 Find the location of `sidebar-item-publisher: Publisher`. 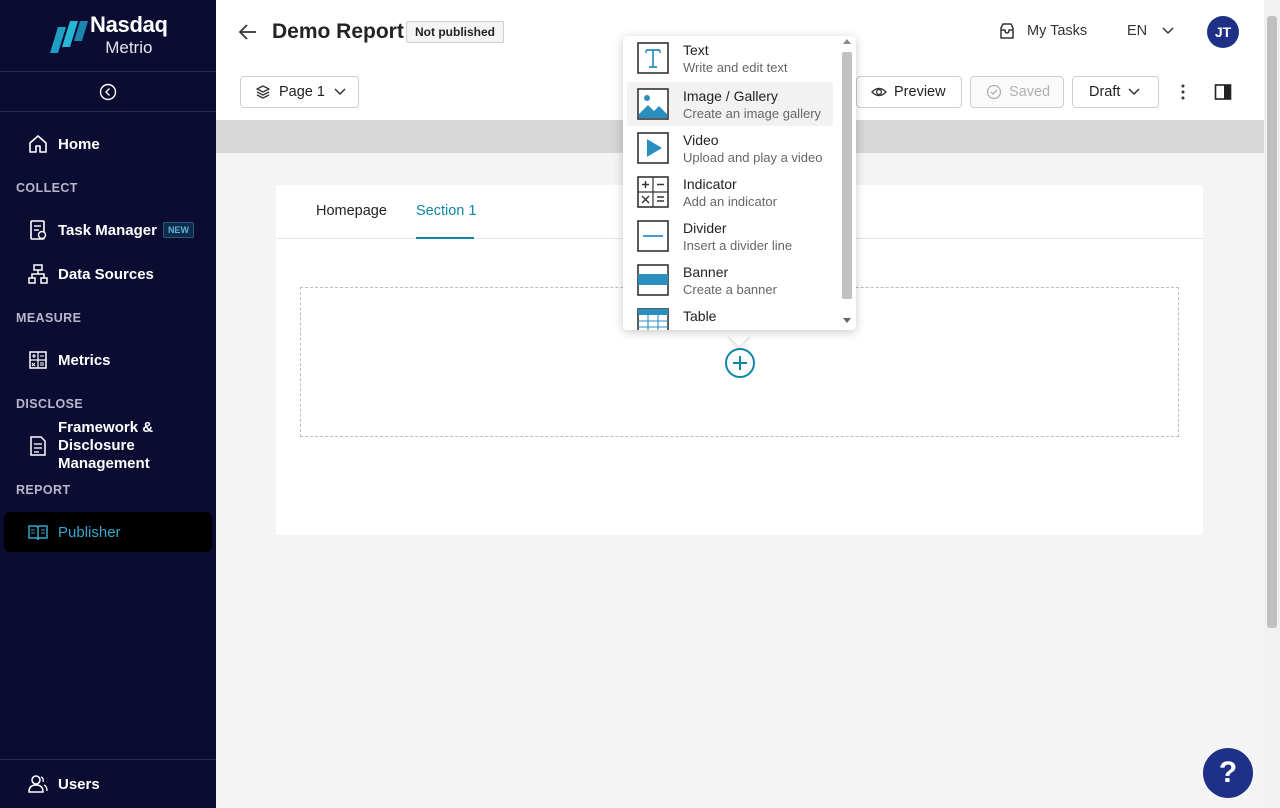

sidebar-item-publisher: Publisher is located at coordinates (108, 532).